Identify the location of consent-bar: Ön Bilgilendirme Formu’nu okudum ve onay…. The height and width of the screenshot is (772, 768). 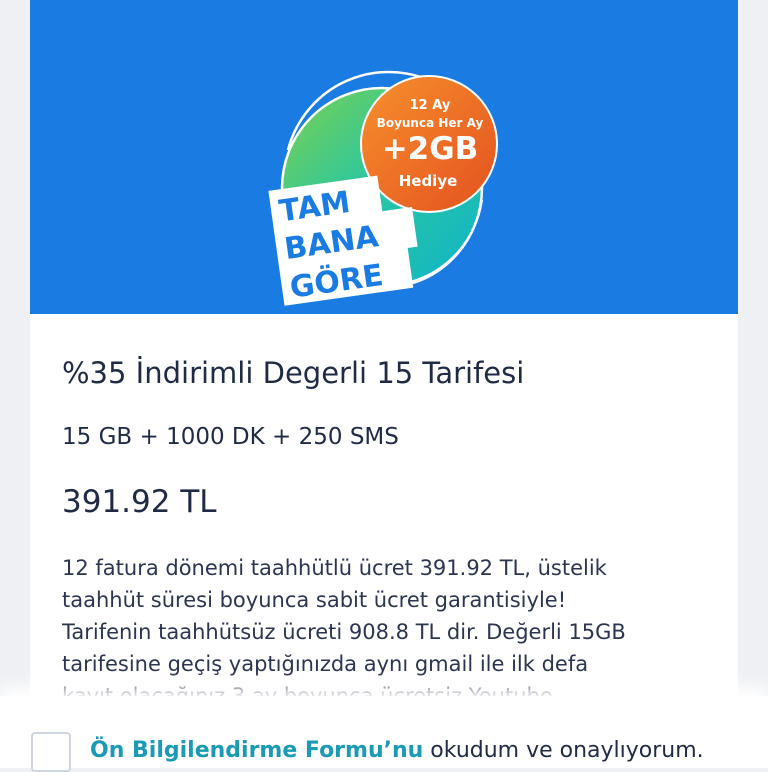
(384, 734).